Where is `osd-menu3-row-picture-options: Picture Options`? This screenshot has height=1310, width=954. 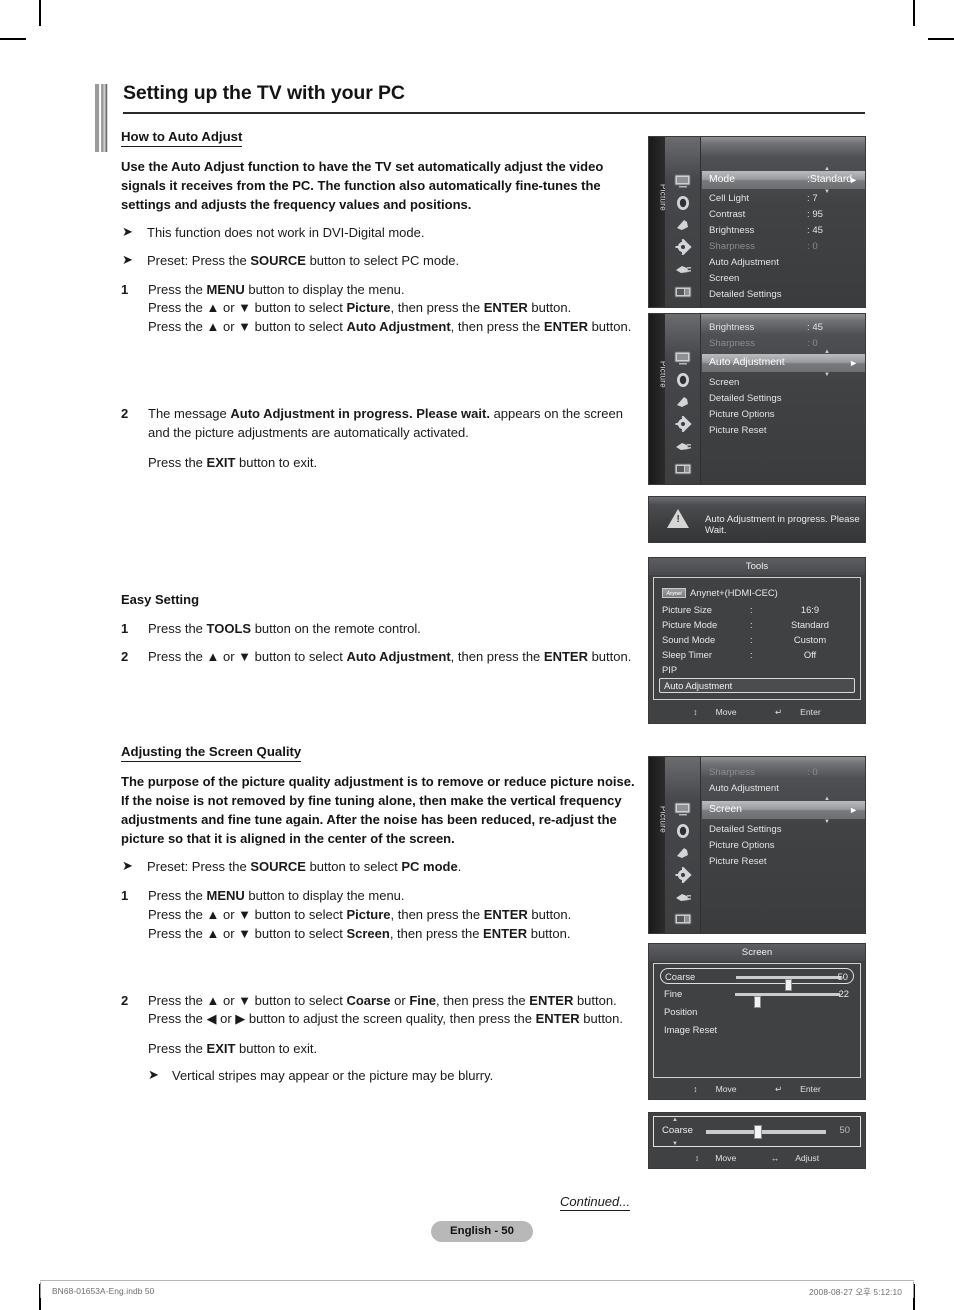 osd-menu3-row-picture-options: Picture Options is located at coordinates (783, 846).